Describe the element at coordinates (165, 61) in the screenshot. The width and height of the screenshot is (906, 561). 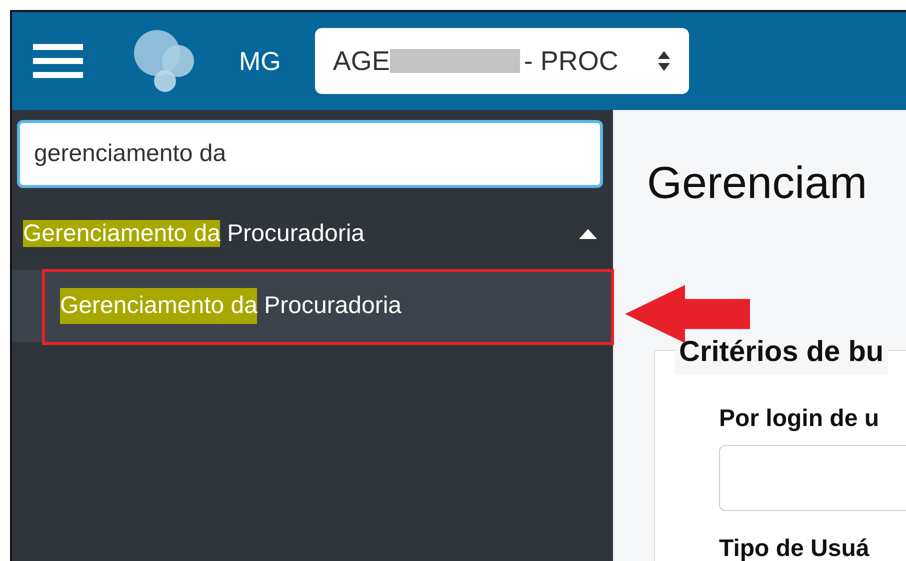
I see `bubbles-logo-icon` at that location.